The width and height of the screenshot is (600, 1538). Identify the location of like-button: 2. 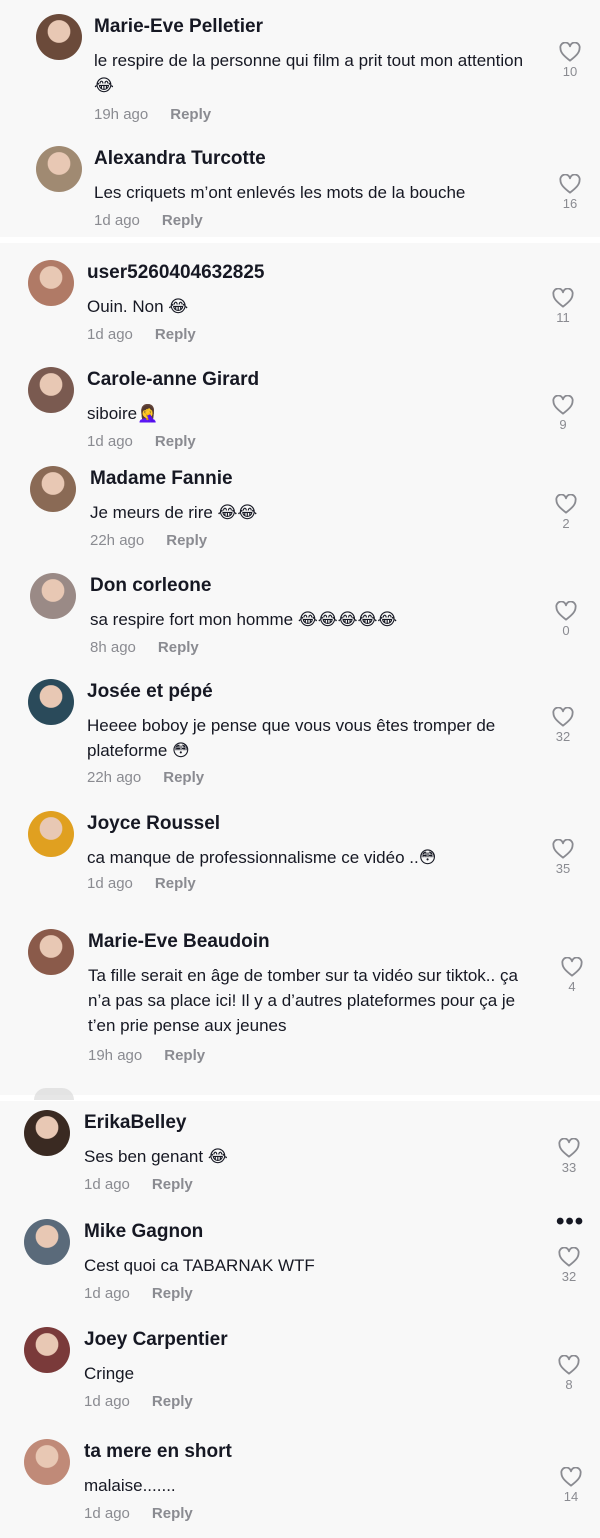
(566, 512).